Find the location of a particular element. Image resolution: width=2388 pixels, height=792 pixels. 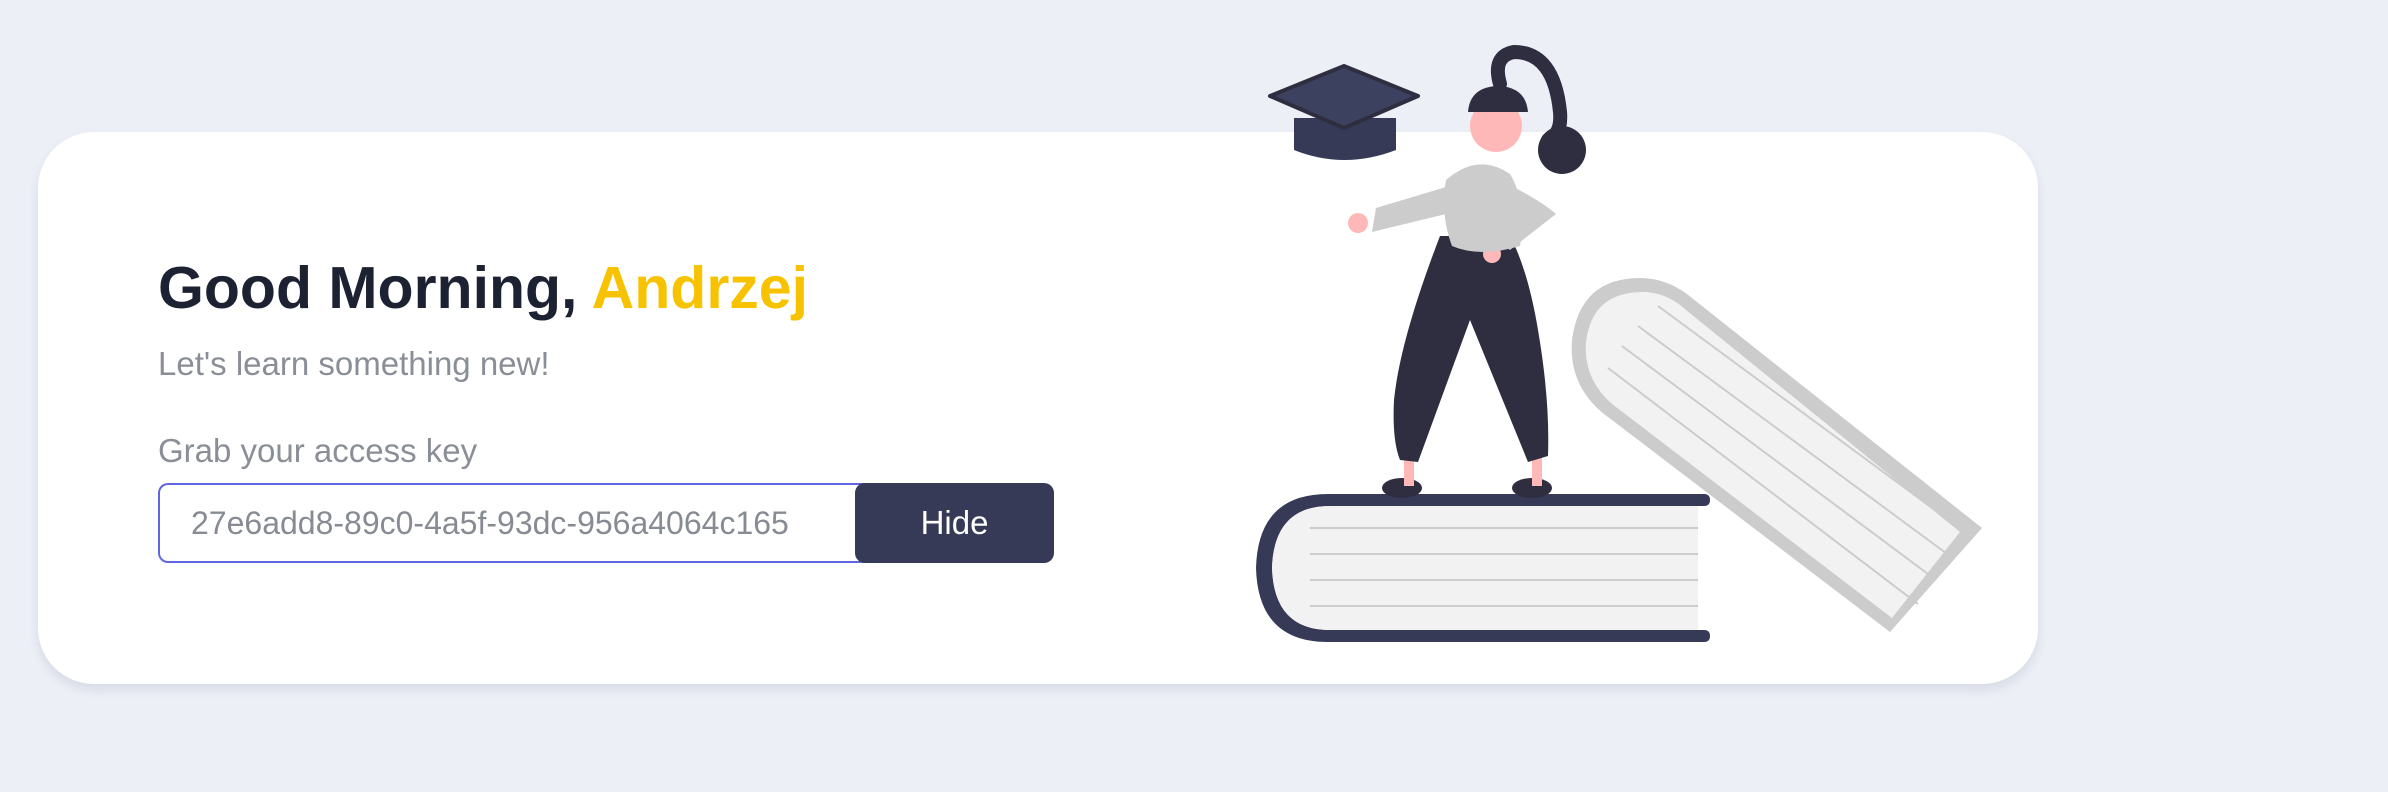

greeting-prefix: Good Morning, is located at coordinates (375, 288).